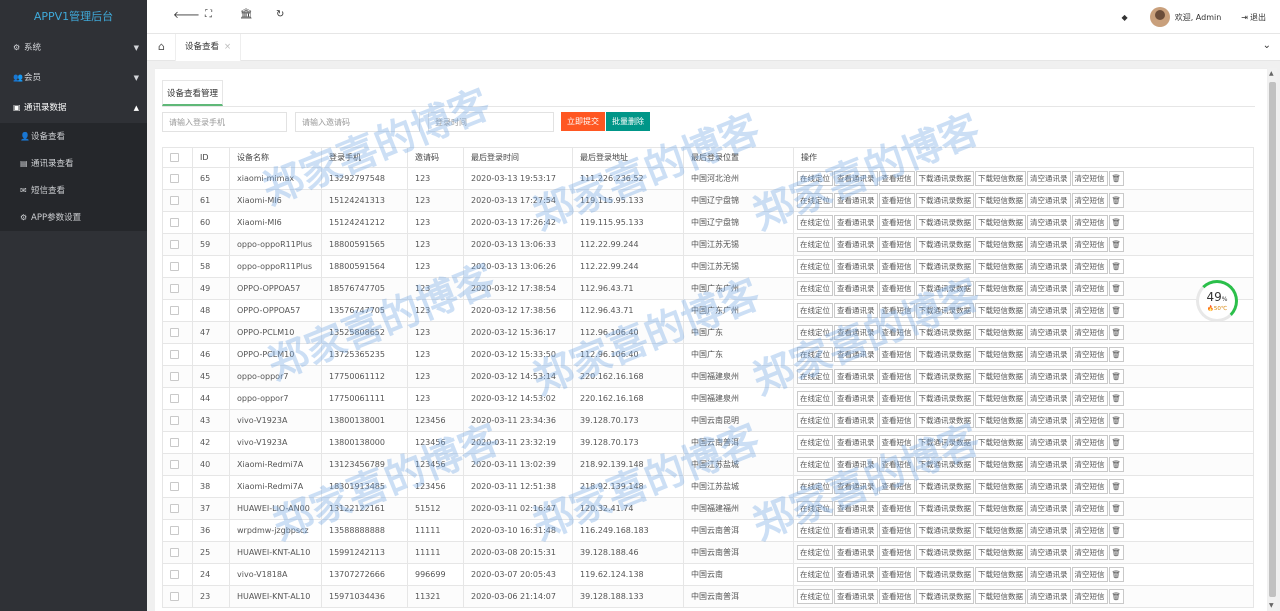 The image size is (1280, 611). Describe the element at coordinates (1217, 301) in the screenshot. I see `system-monitor-gauge: 49% 🔥50℃` at that location.